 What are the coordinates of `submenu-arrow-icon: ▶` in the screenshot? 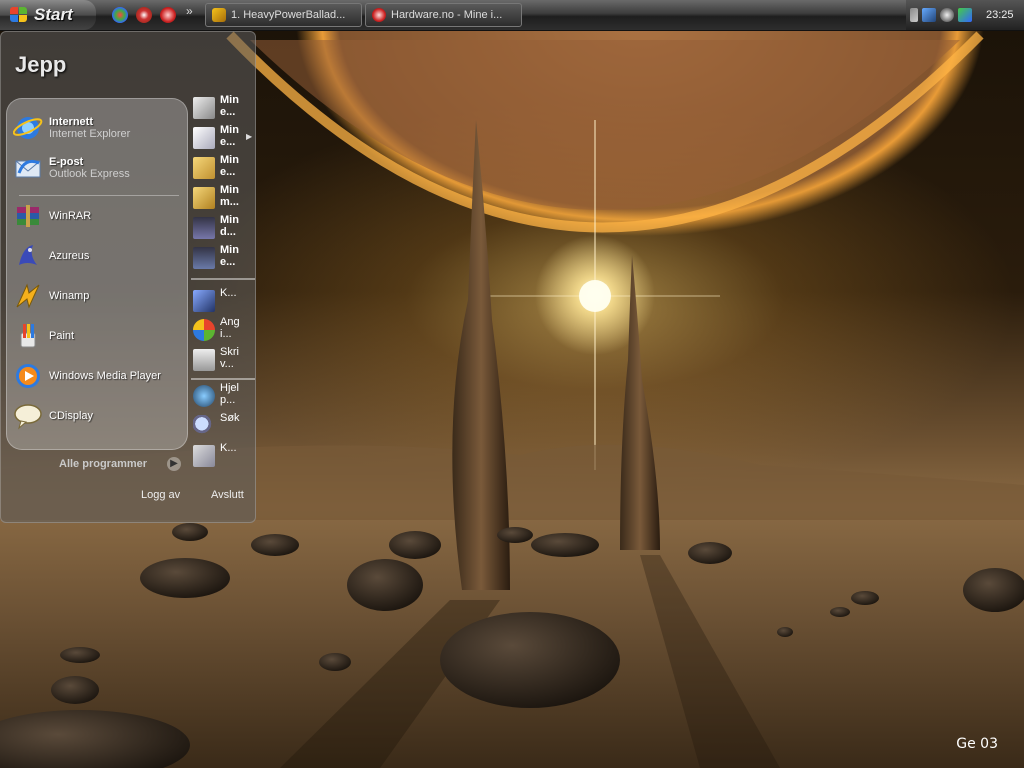 It's located at (249, 136).